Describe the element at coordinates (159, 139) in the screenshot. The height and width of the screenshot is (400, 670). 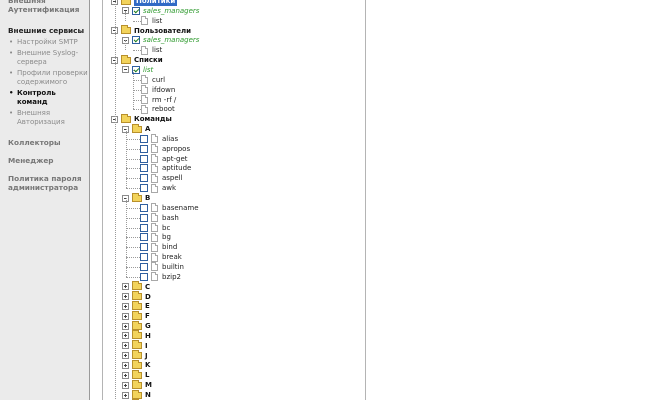
I see `tree-command-item: alias` at that location.